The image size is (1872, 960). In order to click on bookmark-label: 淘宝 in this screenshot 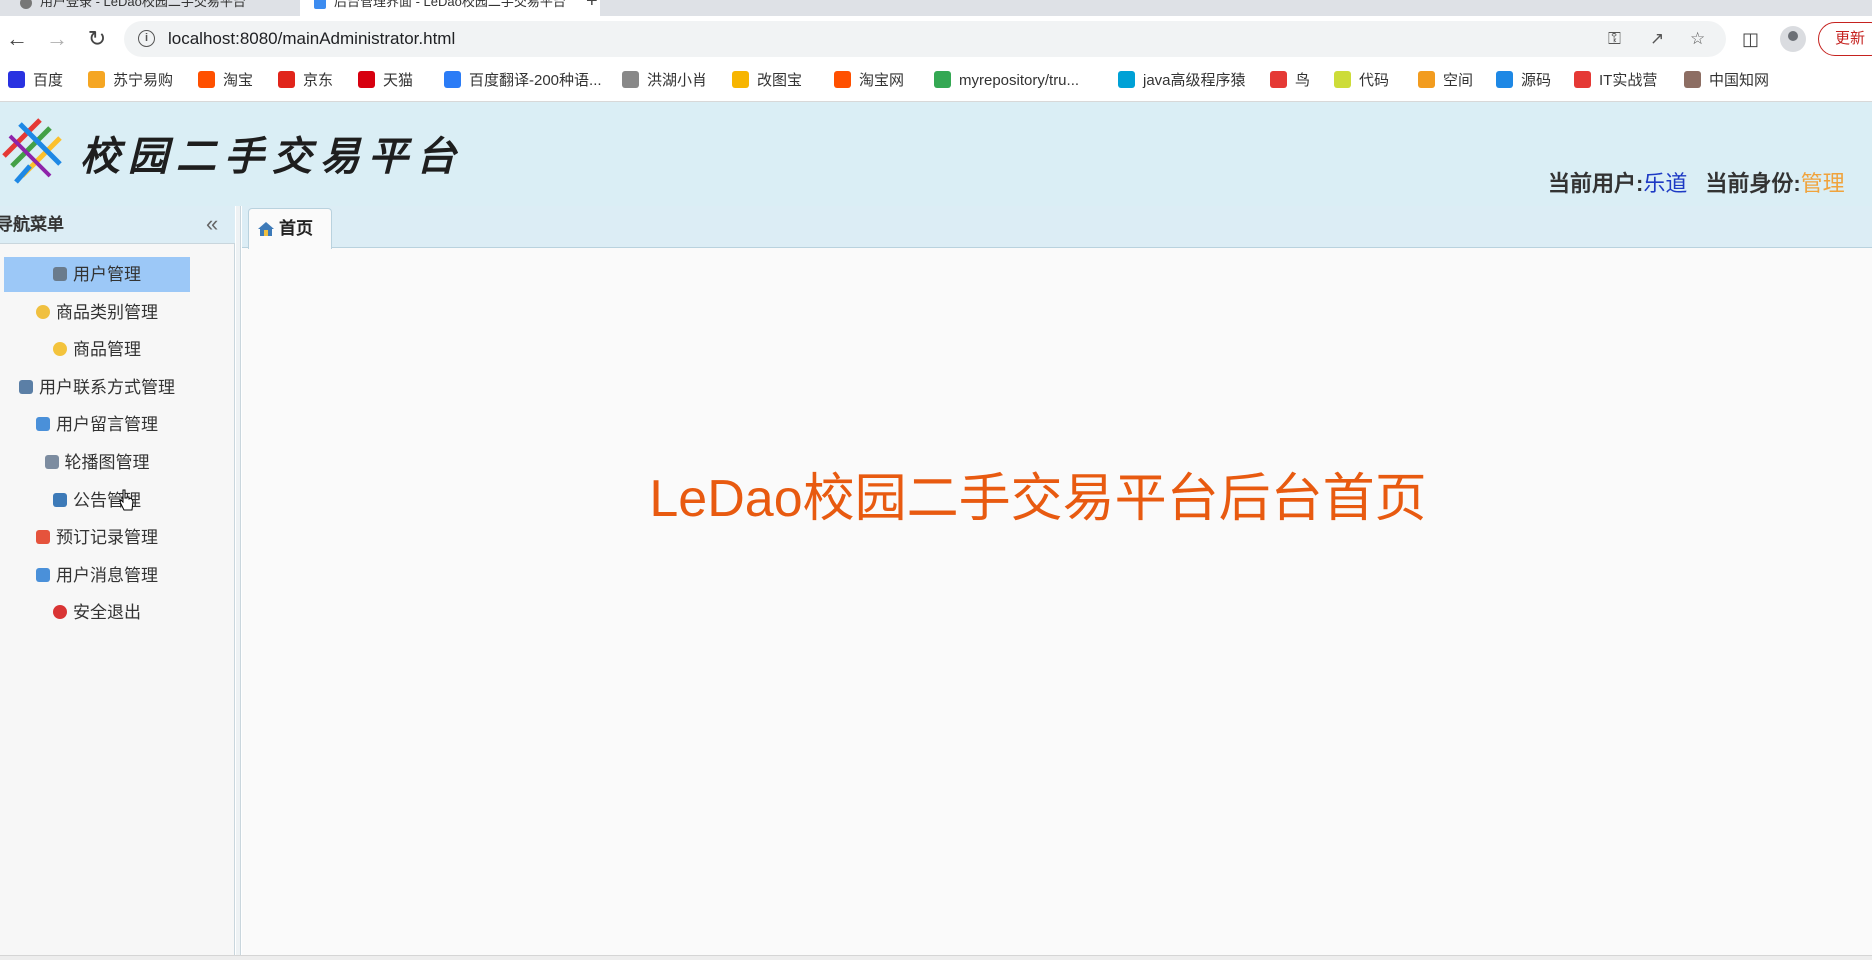, I will do `click(238, 80)`.